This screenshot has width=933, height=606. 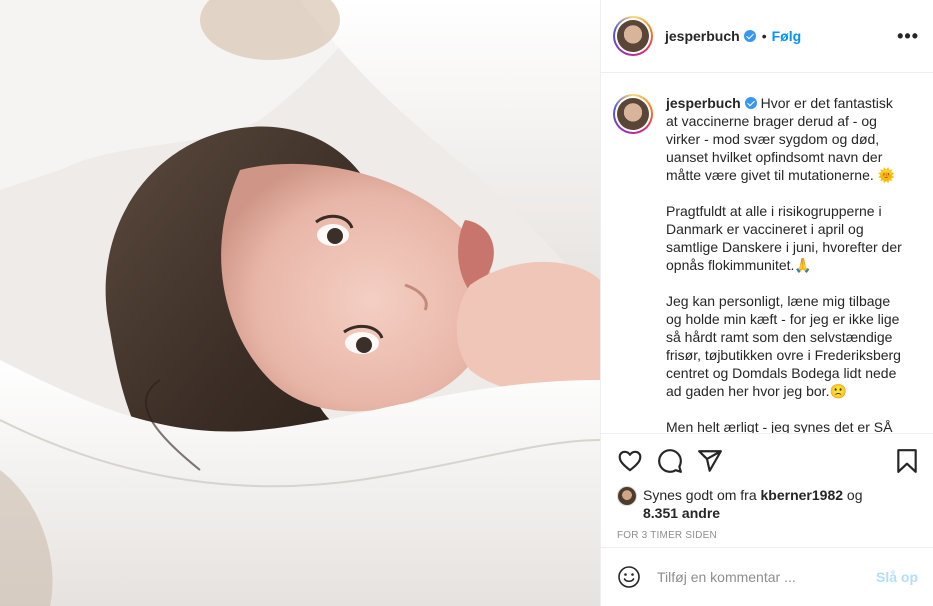 I want to click on comment-input, so click(x=766, y=577).